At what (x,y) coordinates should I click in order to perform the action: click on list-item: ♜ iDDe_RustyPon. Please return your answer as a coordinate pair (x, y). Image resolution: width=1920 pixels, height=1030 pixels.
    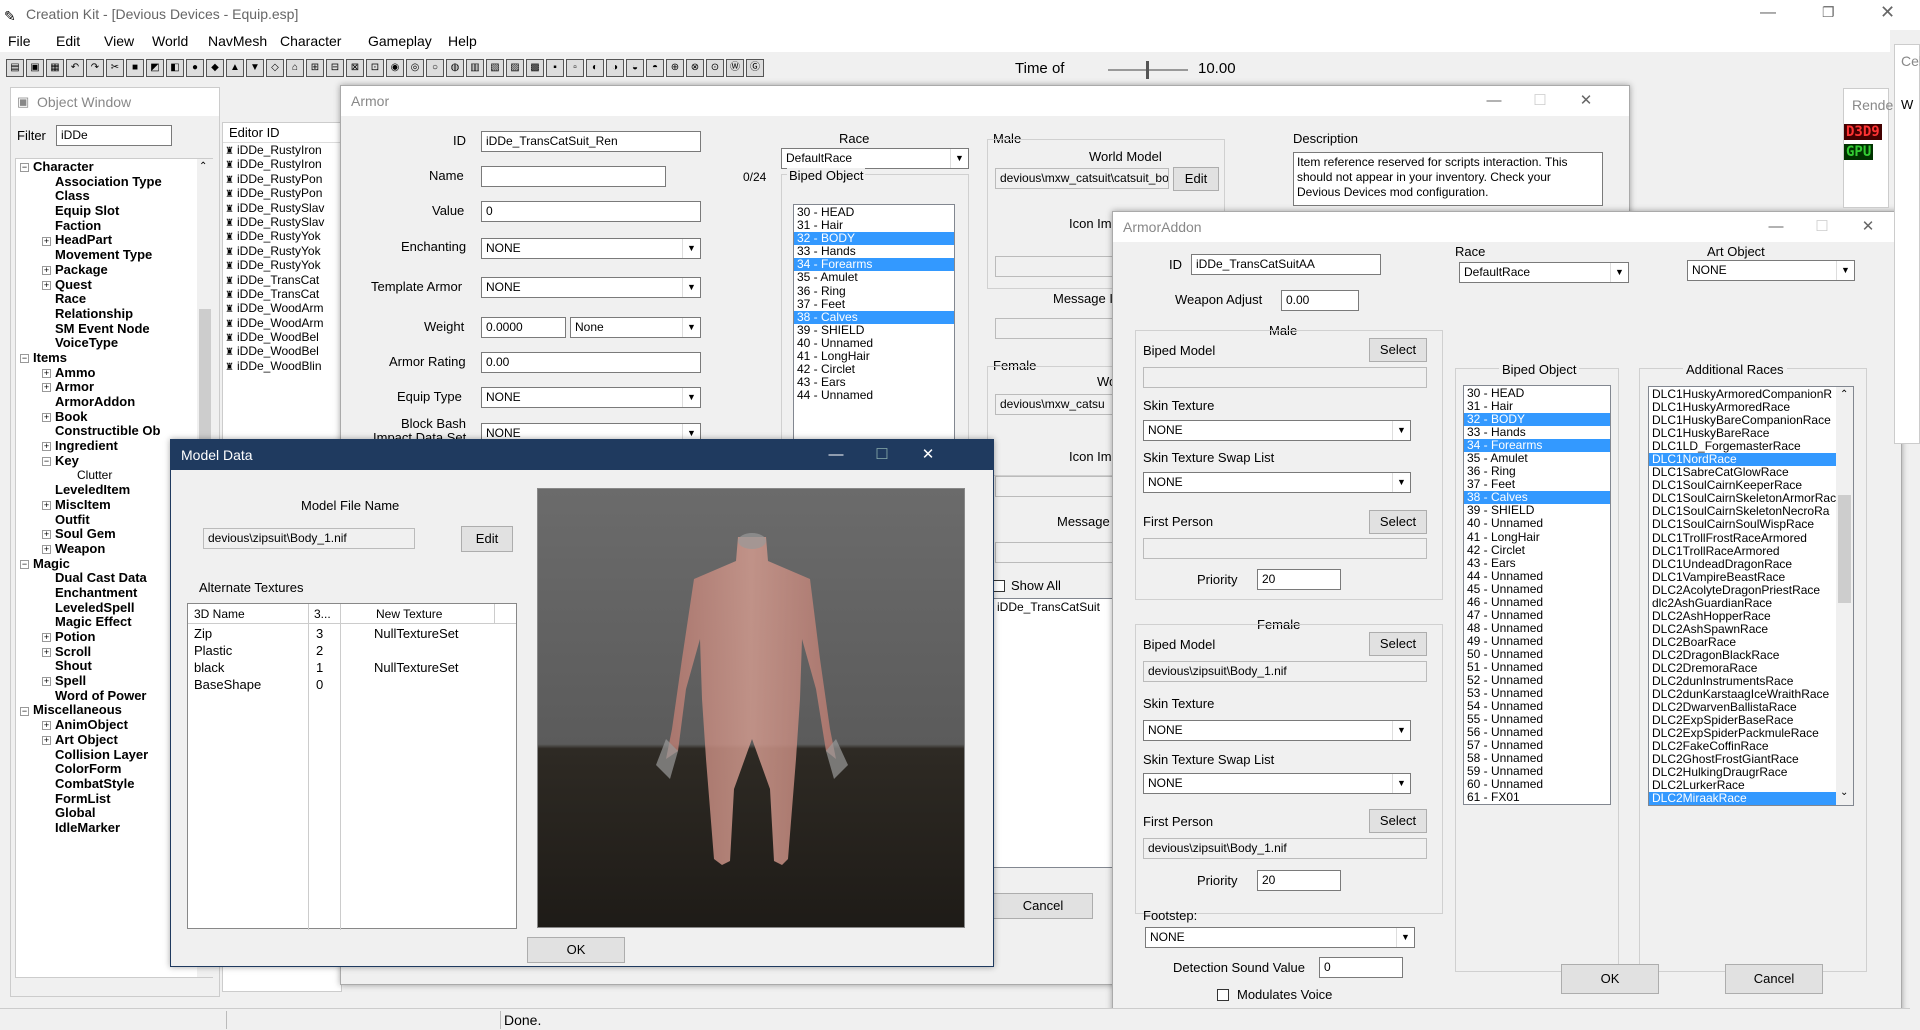
    Looking at the image, I should click on (282, 193).